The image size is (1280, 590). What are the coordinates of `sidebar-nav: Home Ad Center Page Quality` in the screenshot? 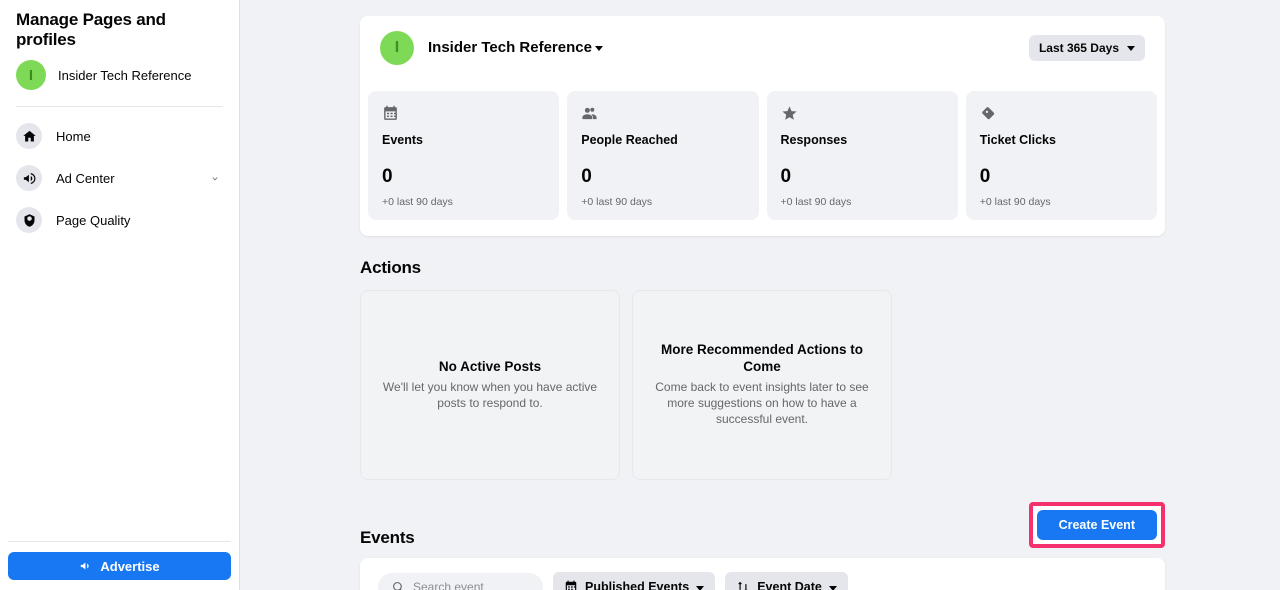 It's located at (119, 178).